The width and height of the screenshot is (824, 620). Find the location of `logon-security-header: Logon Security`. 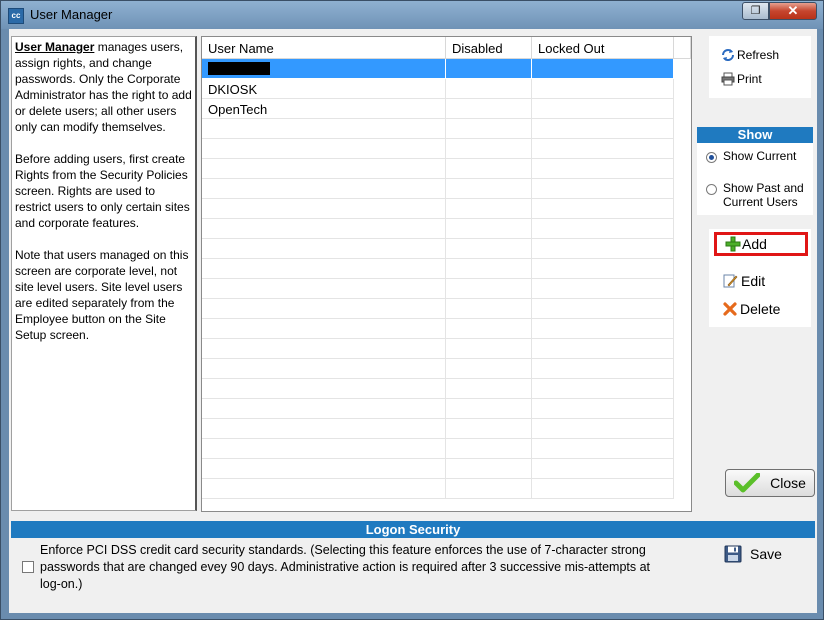

logon-security-header: Logon Security is located at coordinates (413, 529).